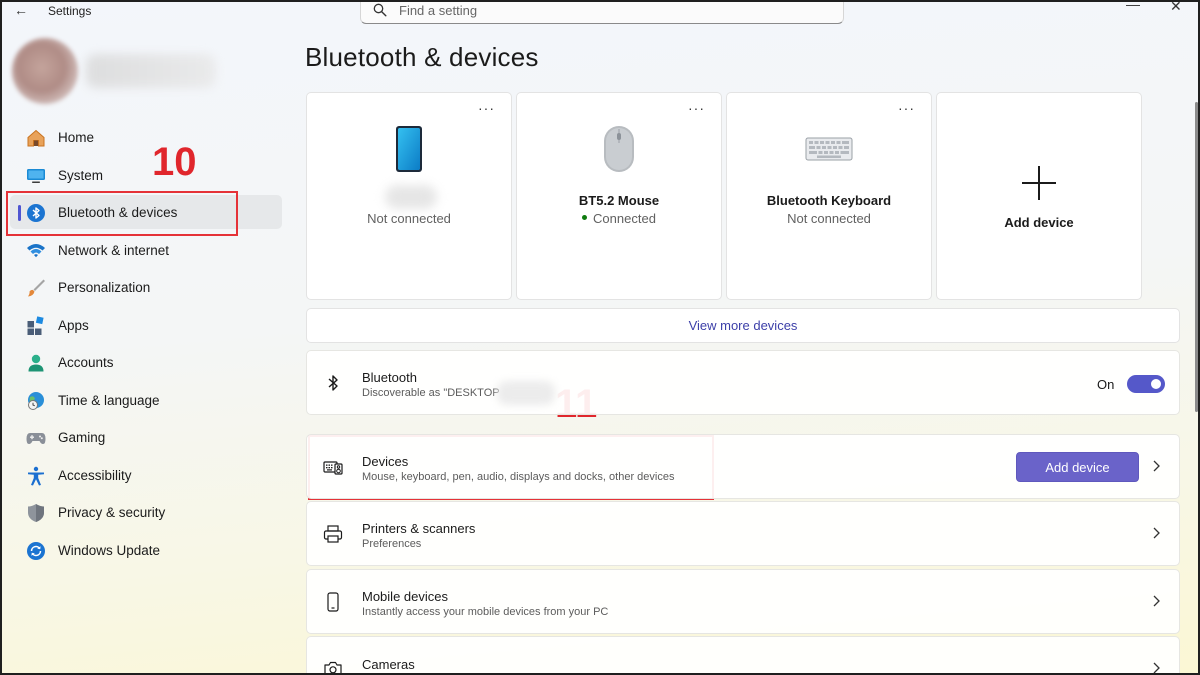 This screenshot has width=1200, height=675. What do you see at coordinates (409, 149) in the screenshot?
I see `phone-icon` at bounding box center [409, 149].